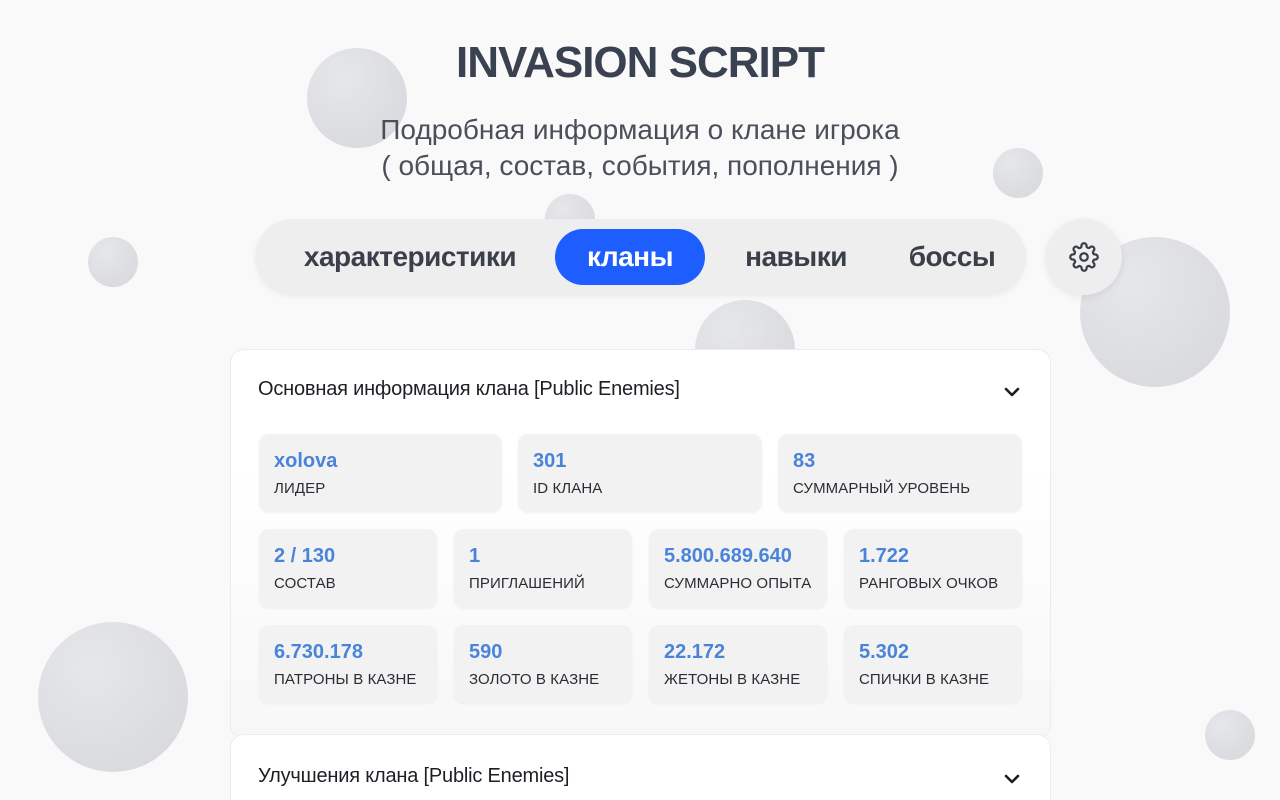 The width and height of the screenshot is (1280, 800). I want to click on stat-label: ЖЕТОНЫ В КАЗНЕ, so click(732, 679).